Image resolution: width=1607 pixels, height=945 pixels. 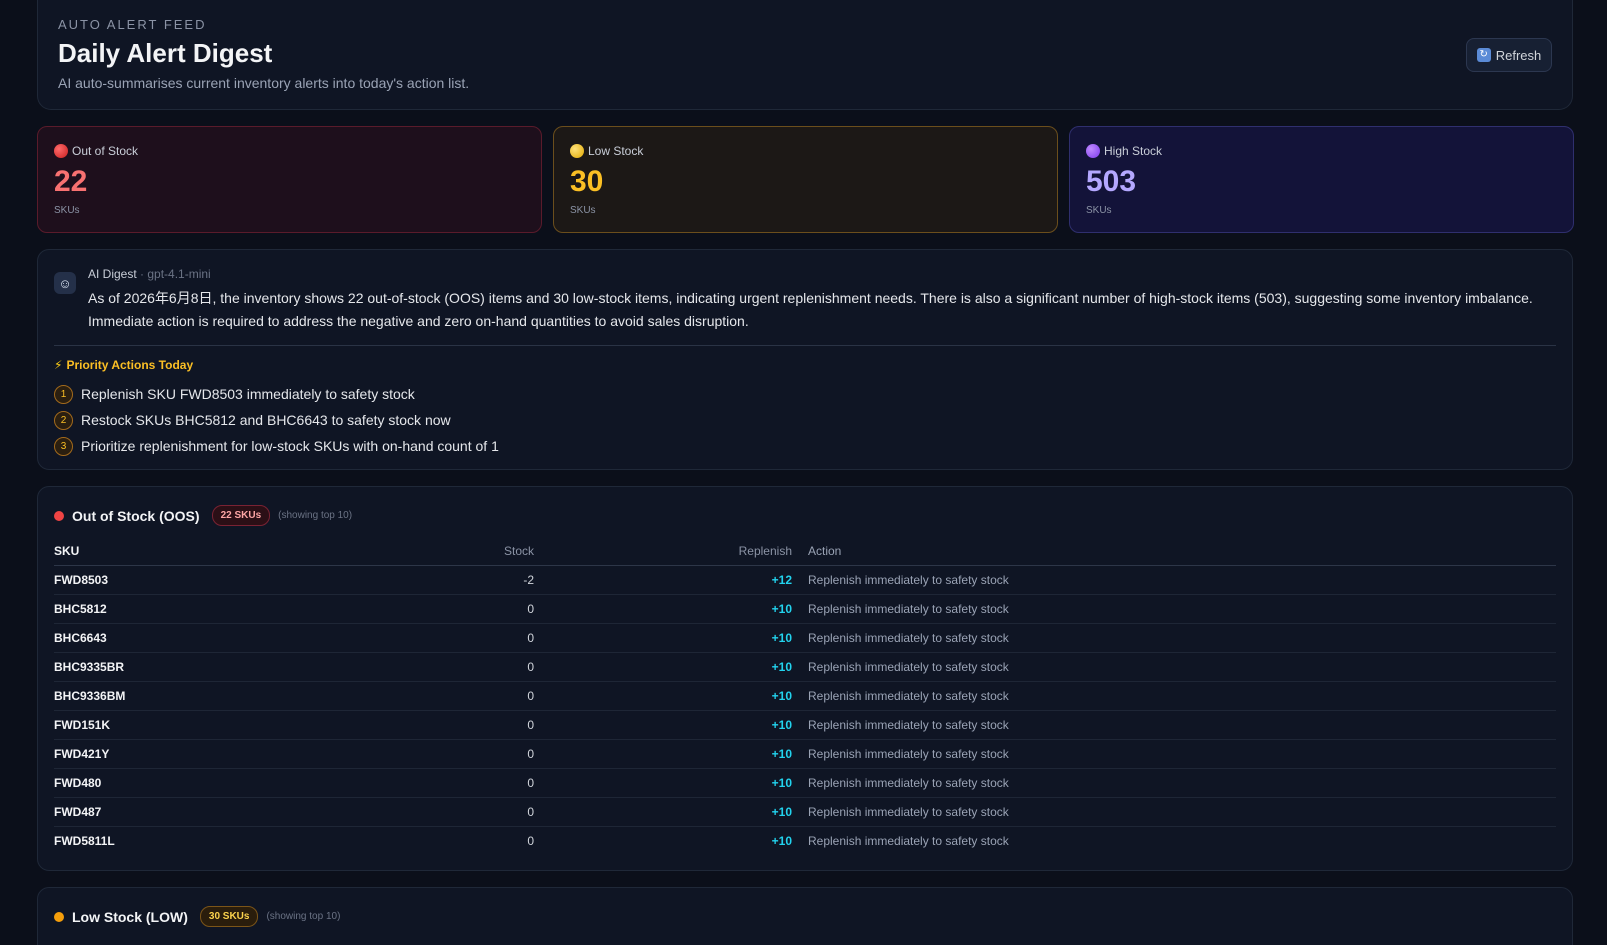 What do you see at coordinates (474, 580) in the screenshot?
I see `cell-stock: -2` at bounding box center [474, 580].